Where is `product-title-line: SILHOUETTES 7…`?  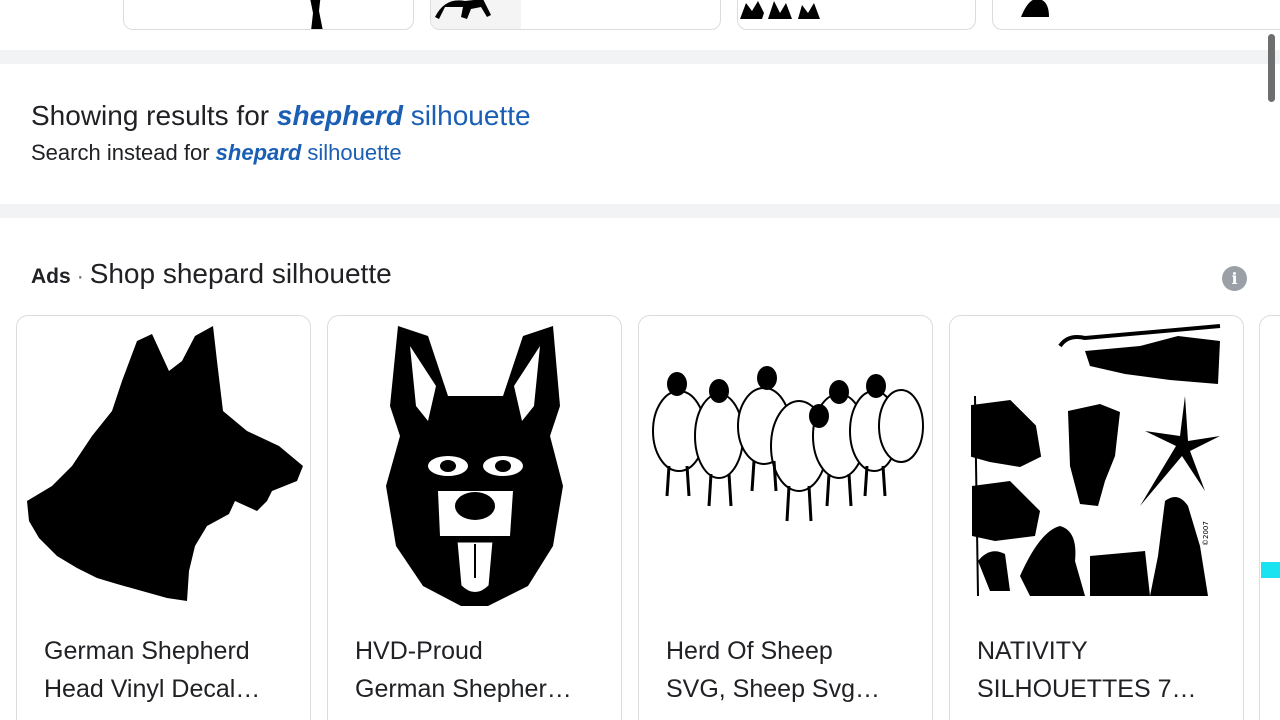 product-title-line: SILHOUETTES 7… is located at coordinates (1087, 689).